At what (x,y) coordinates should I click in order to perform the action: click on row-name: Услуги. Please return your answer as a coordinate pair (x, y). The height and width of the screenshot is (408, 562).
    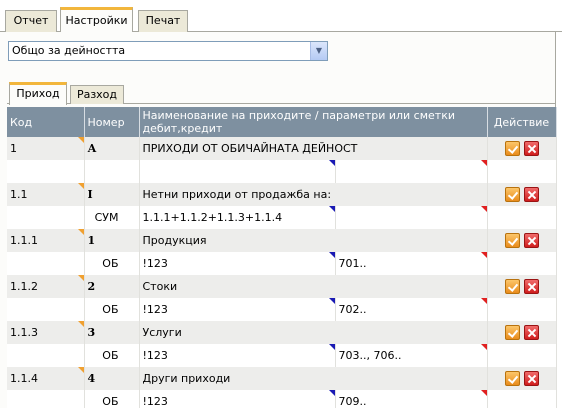
    Looking at the image, I should click on (313, 332).